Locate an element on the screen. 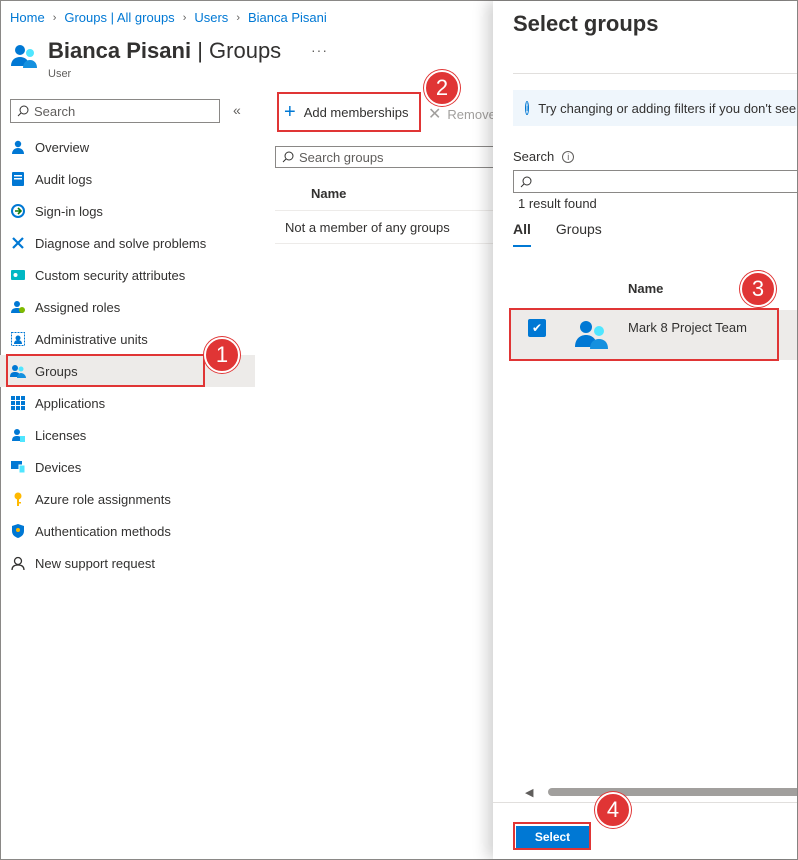 The image size is (798, 860). sidebar-item-azure-roles: Azure role assignments is located at coordinates (127, 499).